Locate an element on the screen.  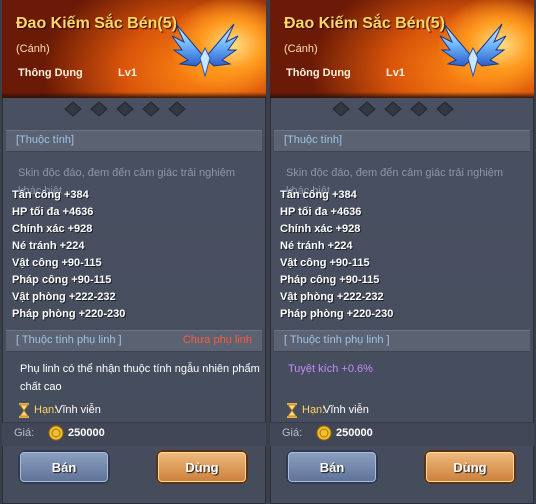
spirit-status-badge: Chưa phụ linh is located at coordinates (217, 340).